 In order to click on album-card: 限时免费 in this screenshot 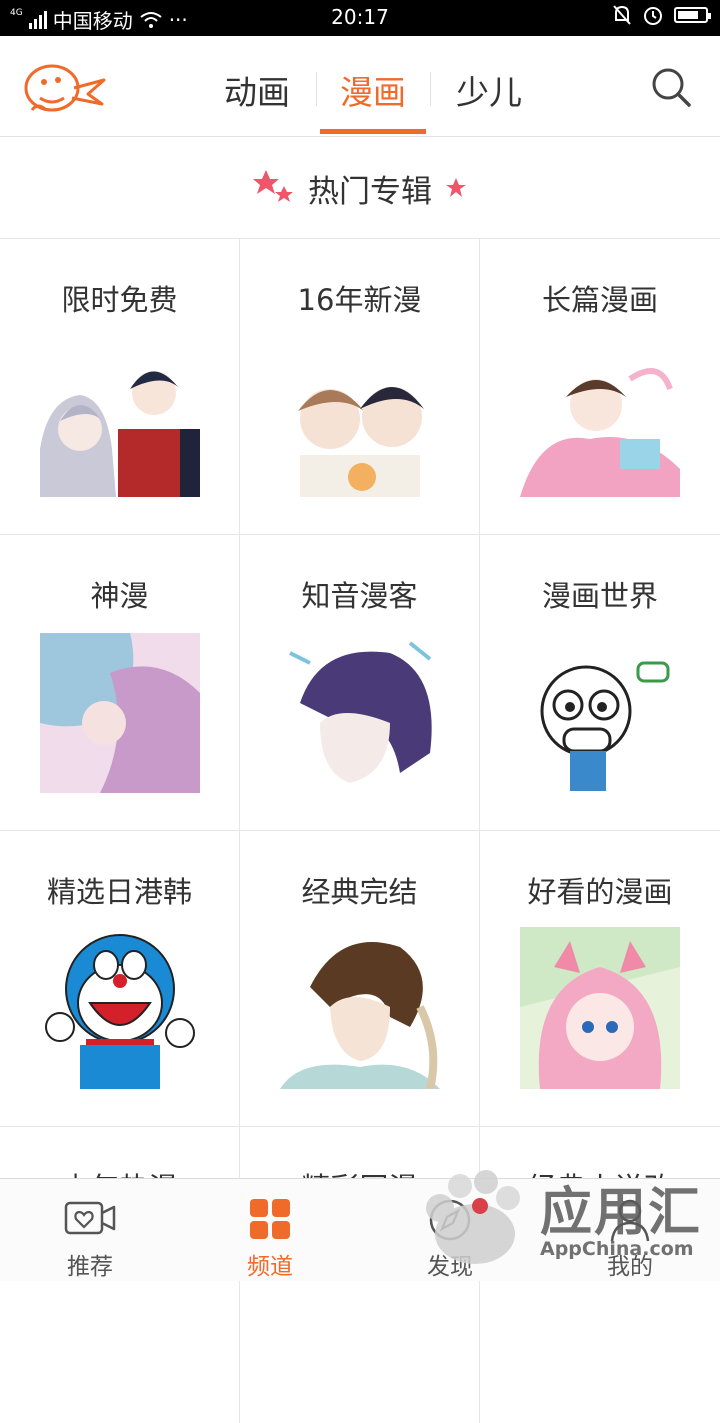, I will do `click(120, 387)`.